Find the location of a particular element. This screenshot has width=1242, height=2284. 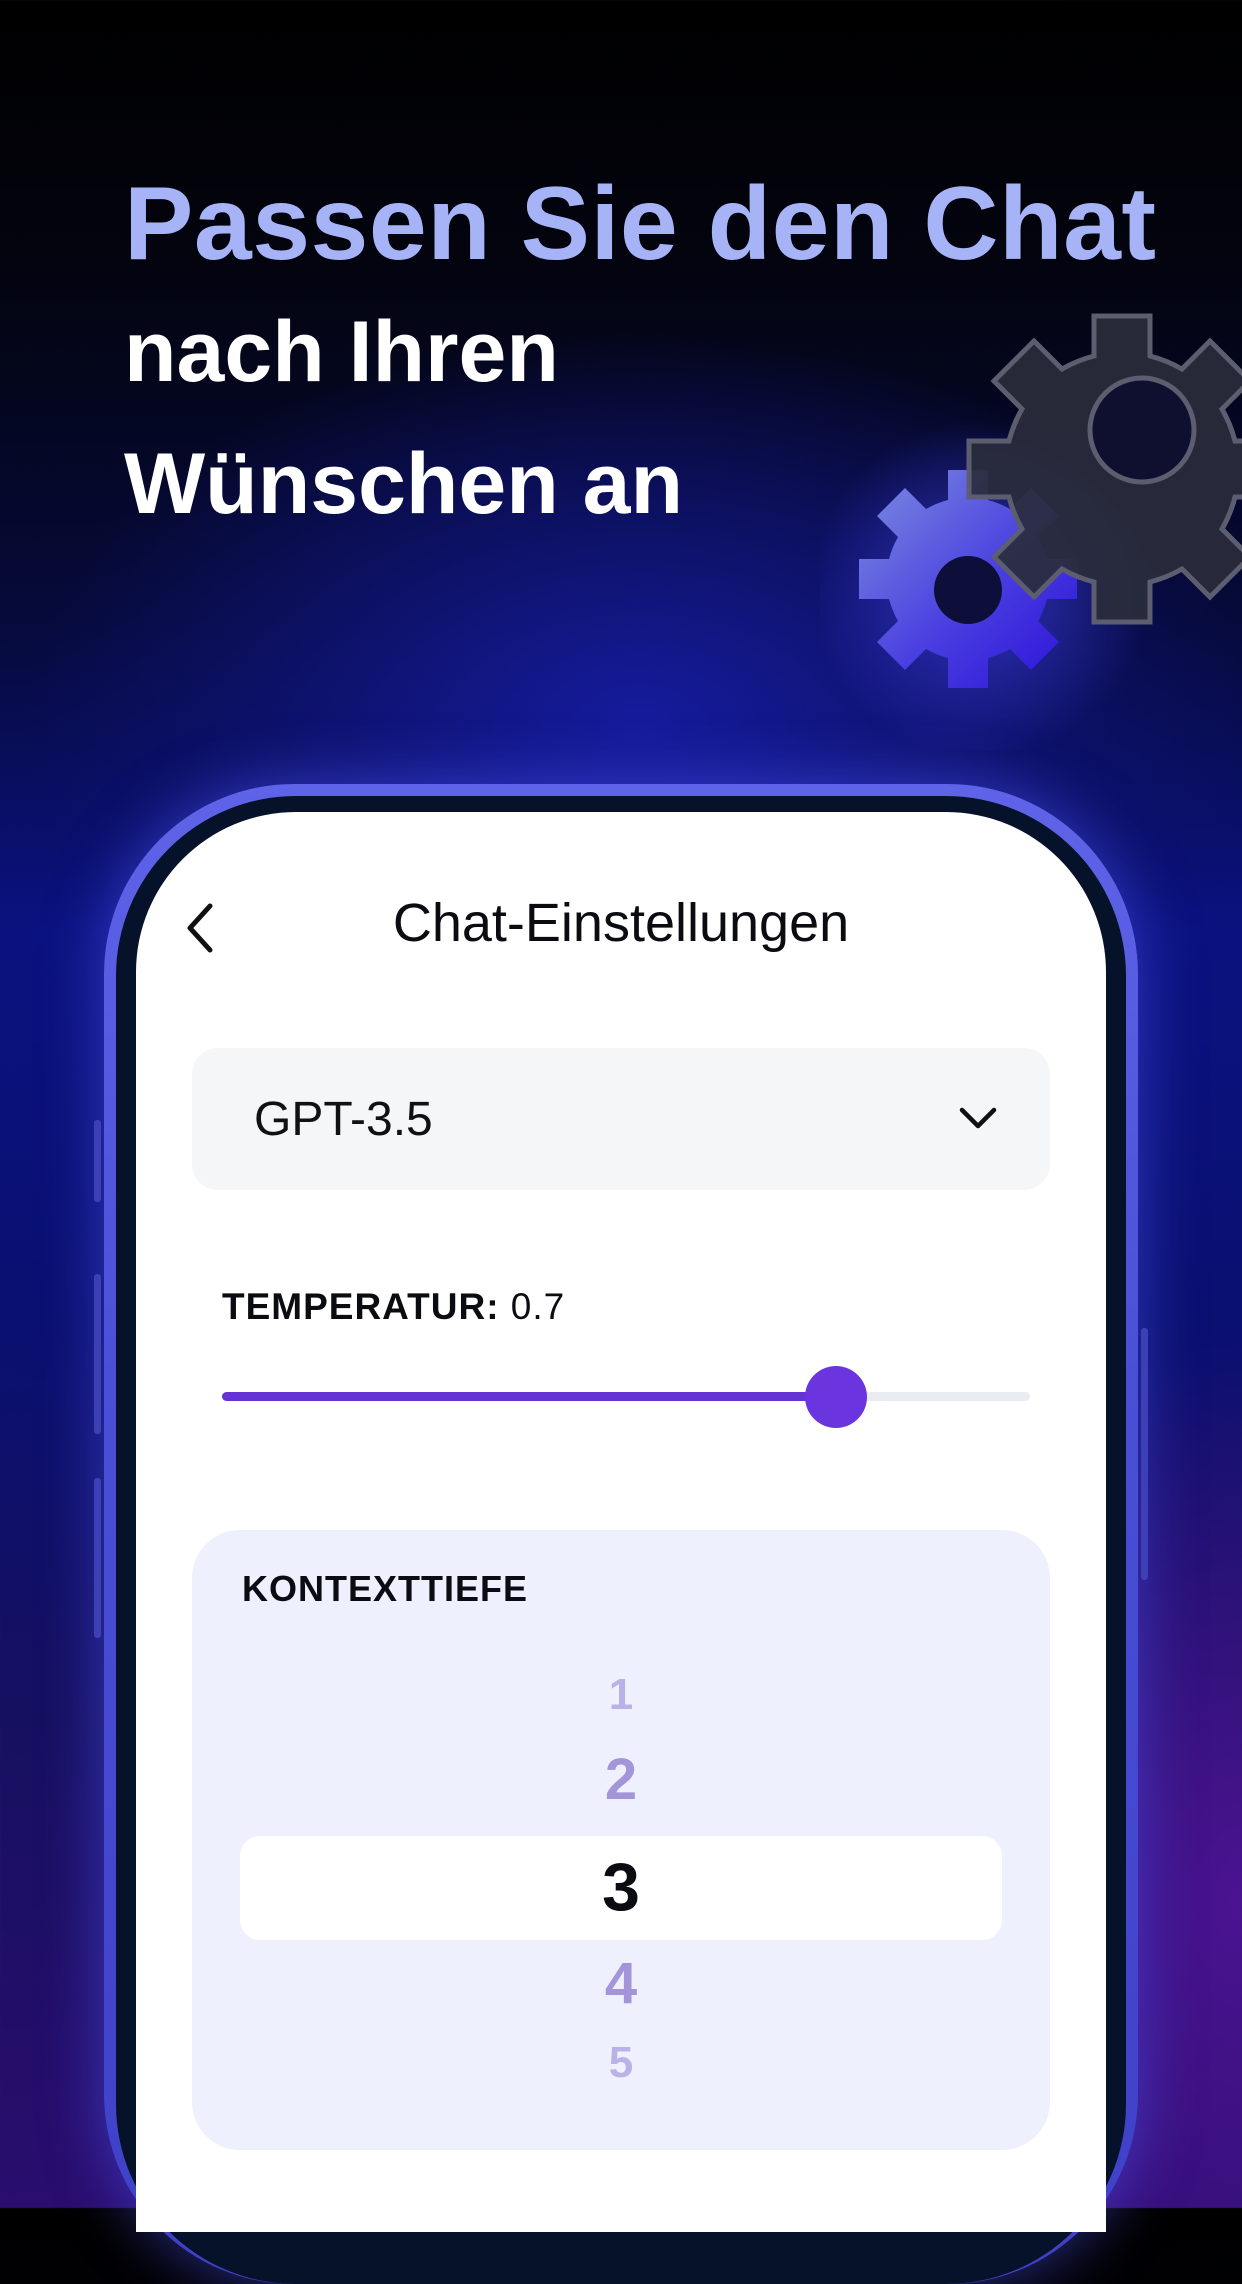

picker-option-selected: 3 is located at coordinates (621, 1887).